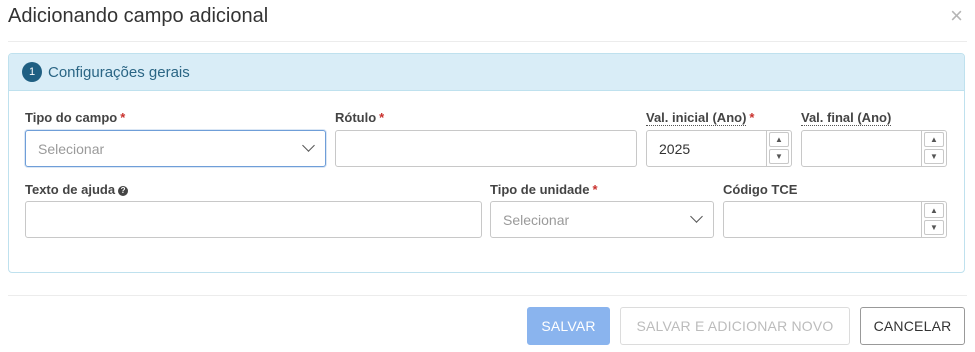  What do you see at coordinates (32, 72) in the screenshot?
I see `step-number-badge: 1` at bounding box center [32, 72].